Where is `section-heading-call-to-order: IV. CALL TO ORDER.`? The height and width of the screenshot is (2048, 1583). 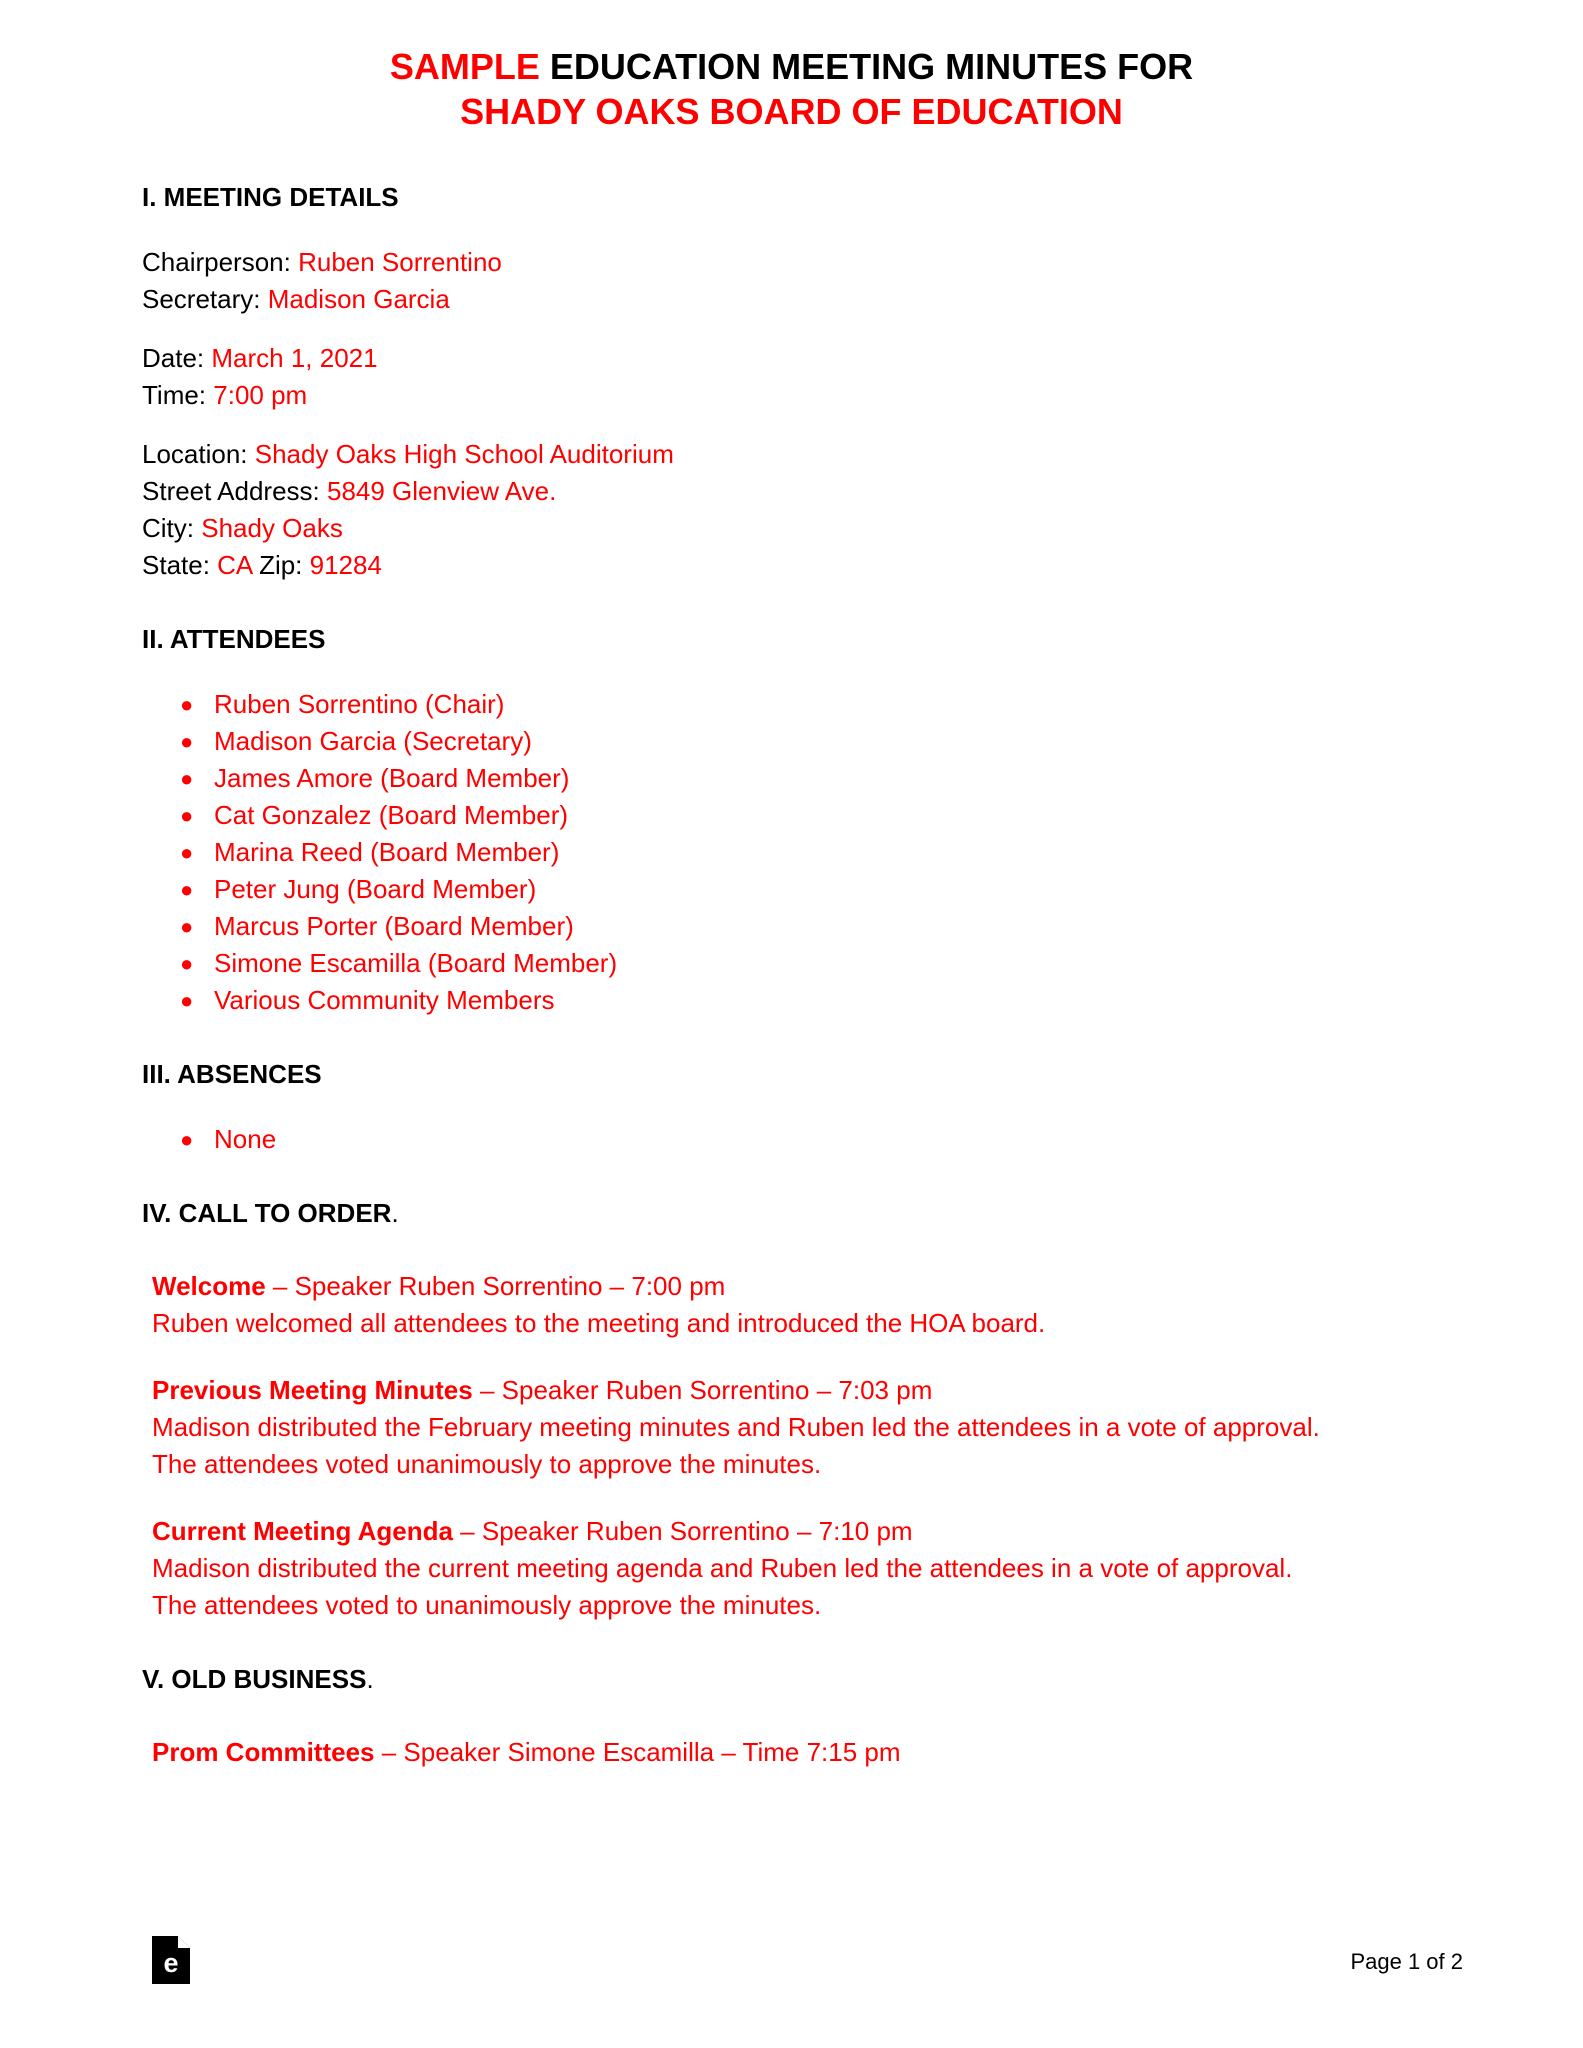 section-heading-call-to-order: IV. CALL TO ORDER. is located at coordinates (802, 1213).